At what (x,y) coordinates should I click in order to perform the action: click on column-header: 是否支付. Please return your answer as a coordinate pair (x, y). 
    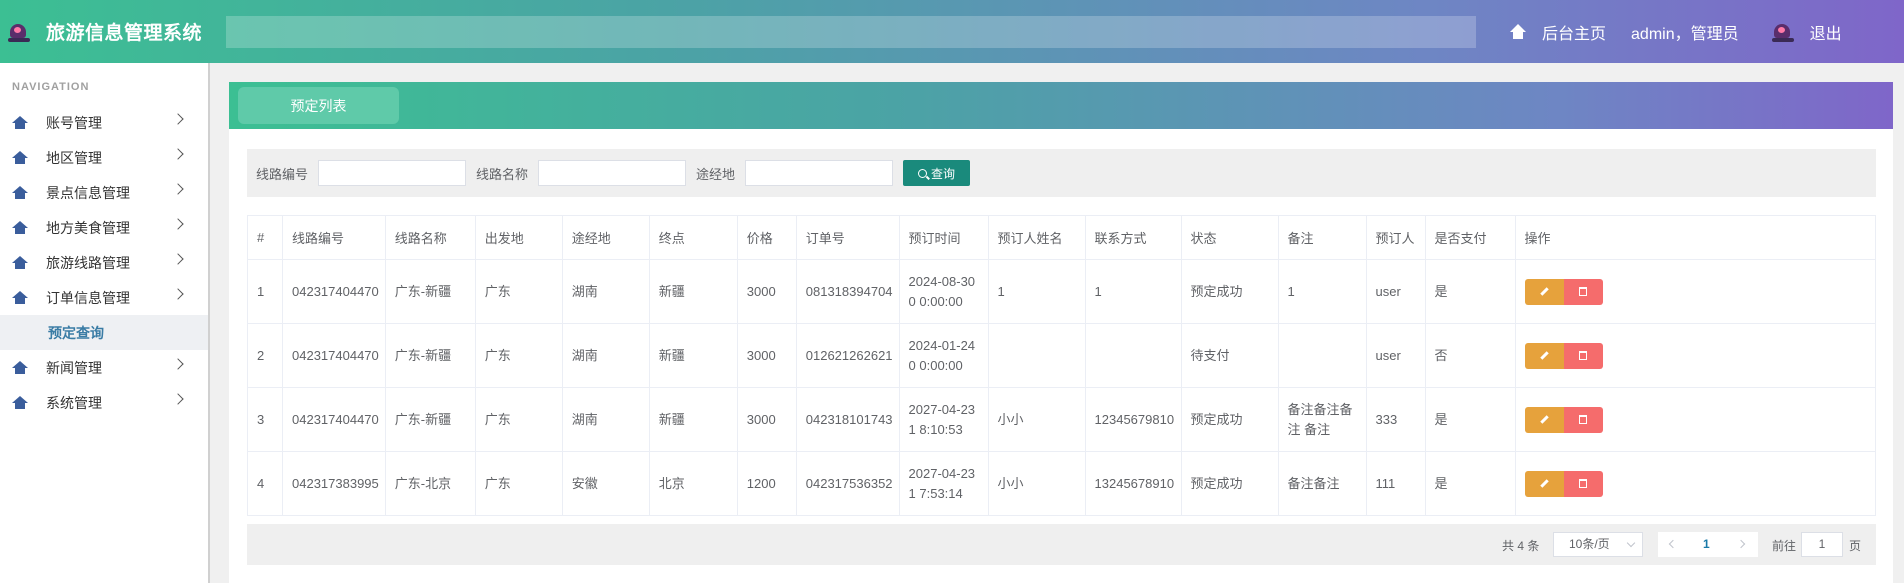
    Looking at the image, I should click on (1470, 237).